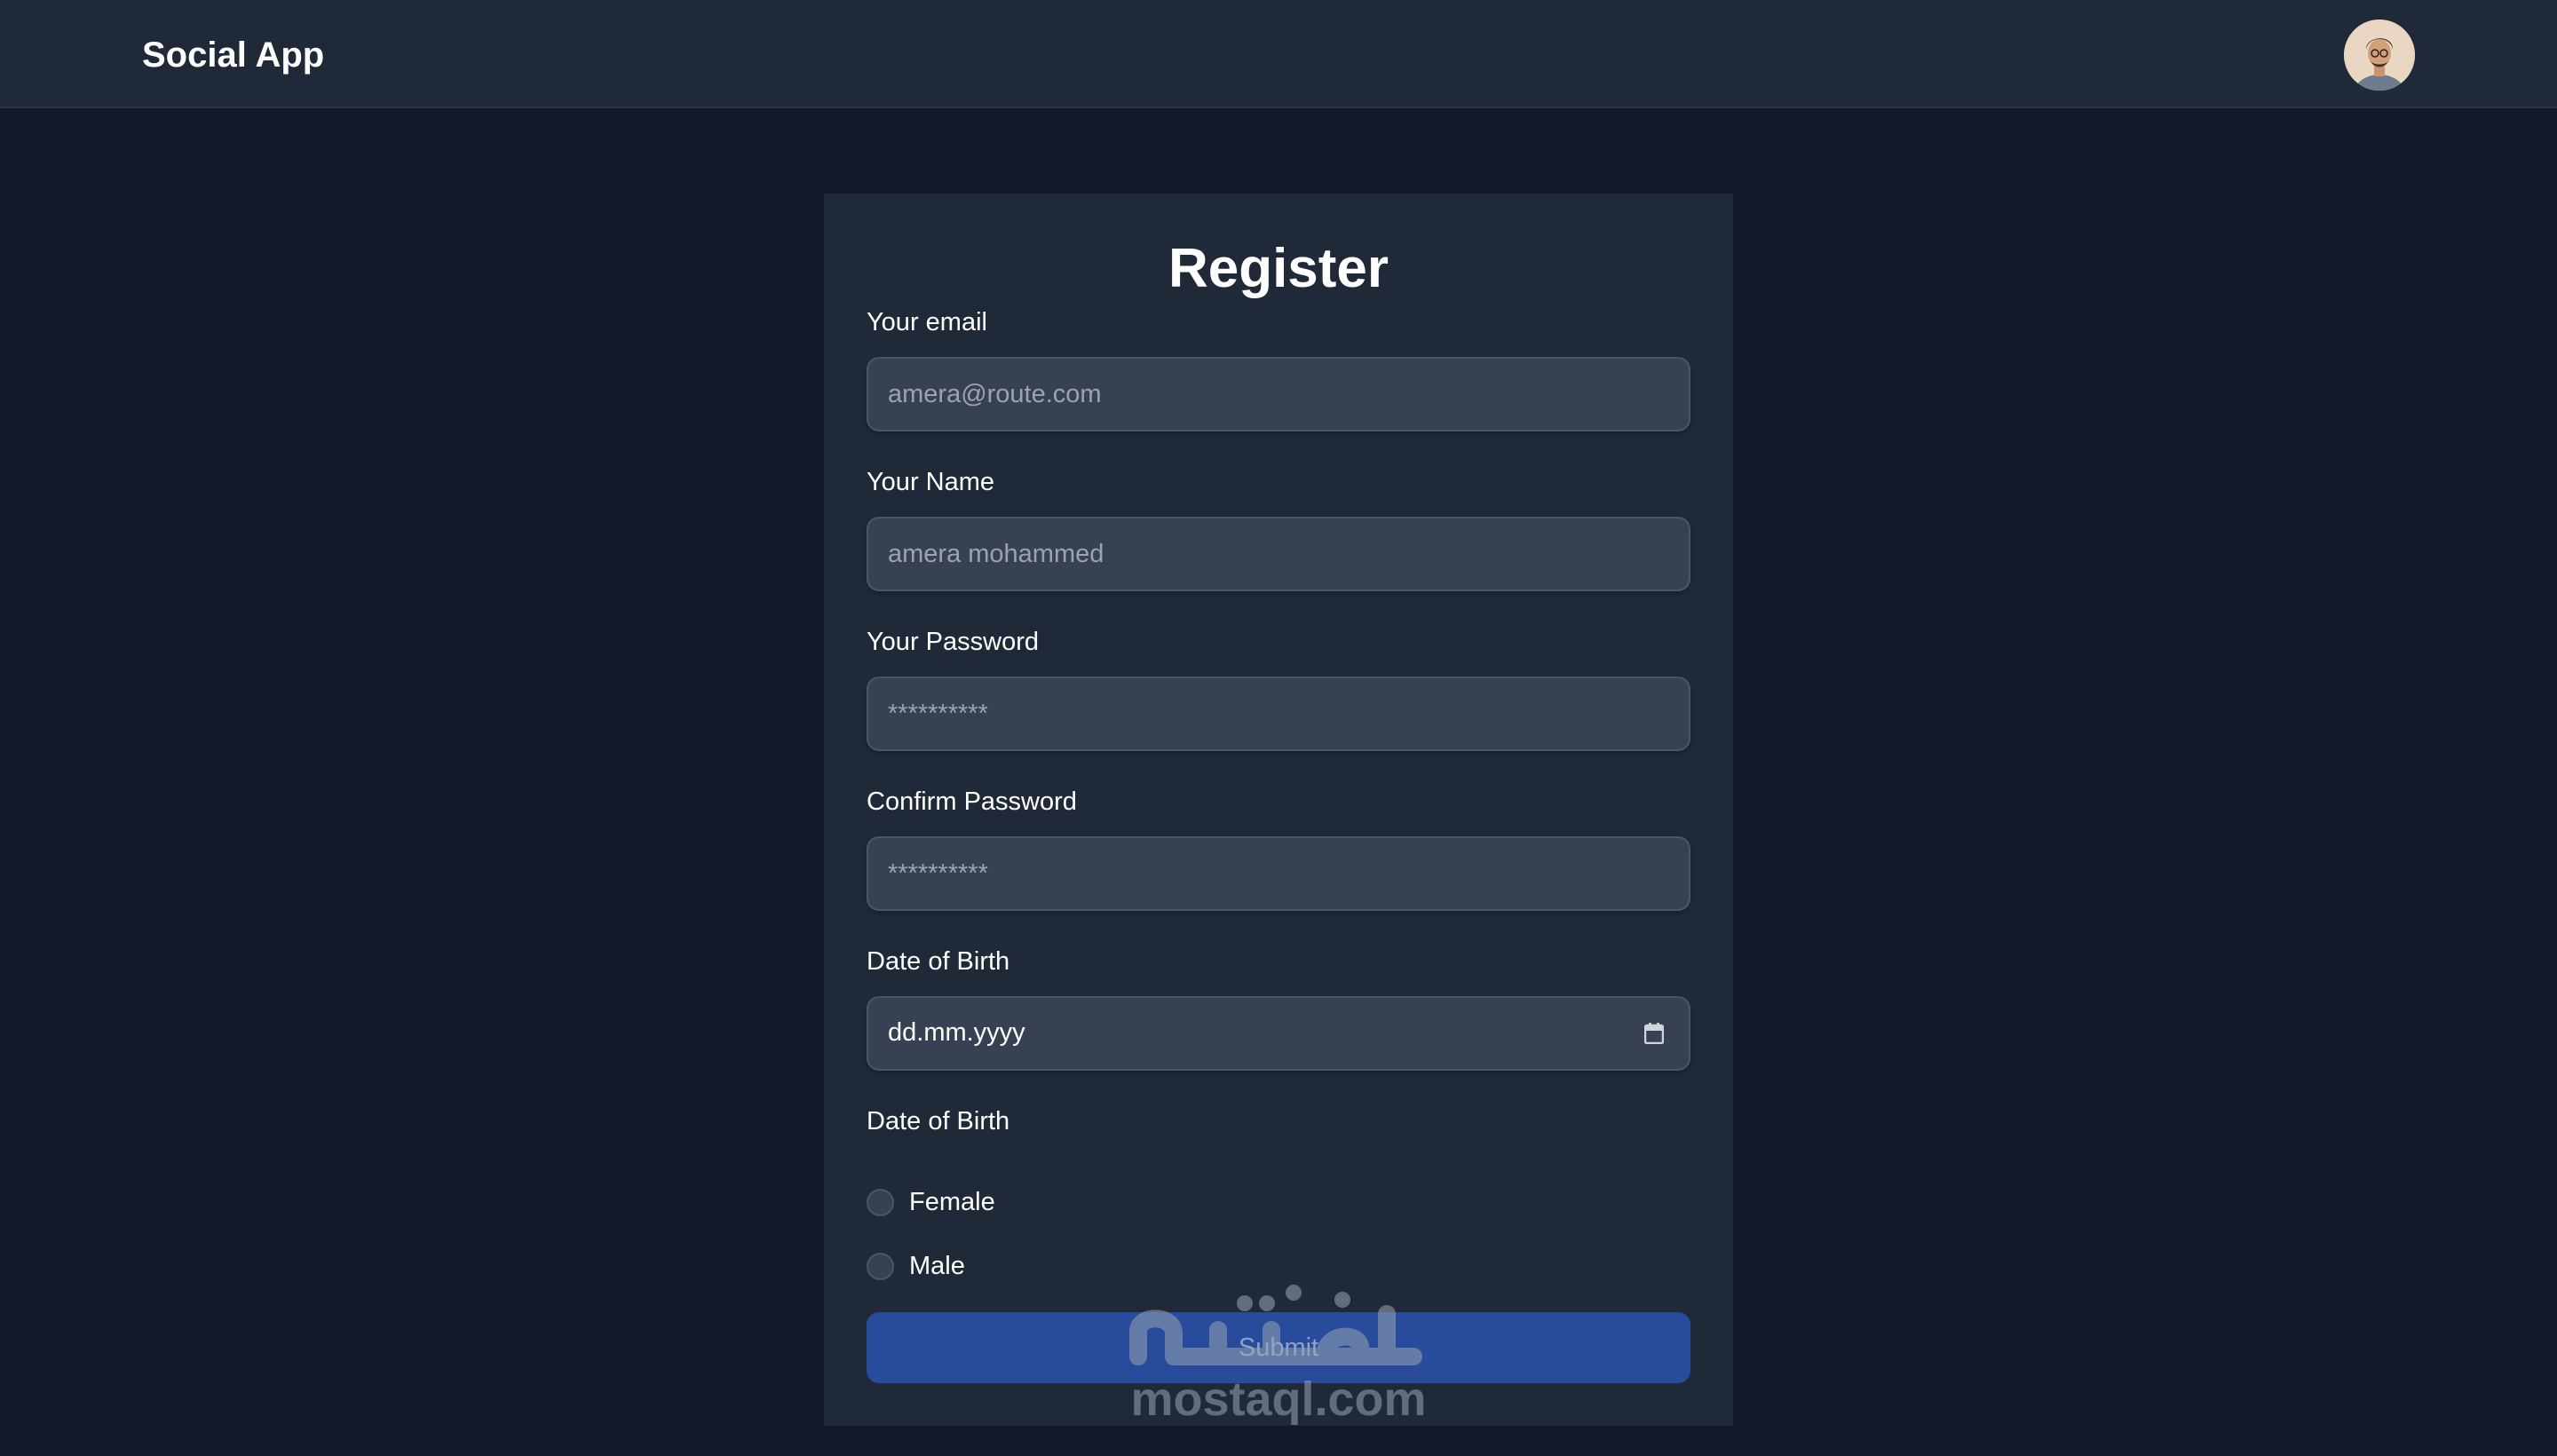 The image size is (2557, 1456). I want to click on user-avatar, so click(2379, 55).